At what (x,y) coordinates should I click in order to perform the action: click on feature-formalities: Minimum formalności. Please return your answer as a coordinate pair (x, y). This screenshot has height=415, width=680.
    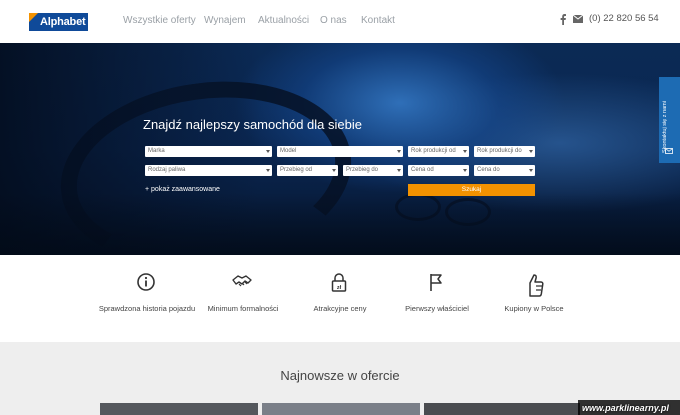
    Looking at the image, I should click on (243, 302).